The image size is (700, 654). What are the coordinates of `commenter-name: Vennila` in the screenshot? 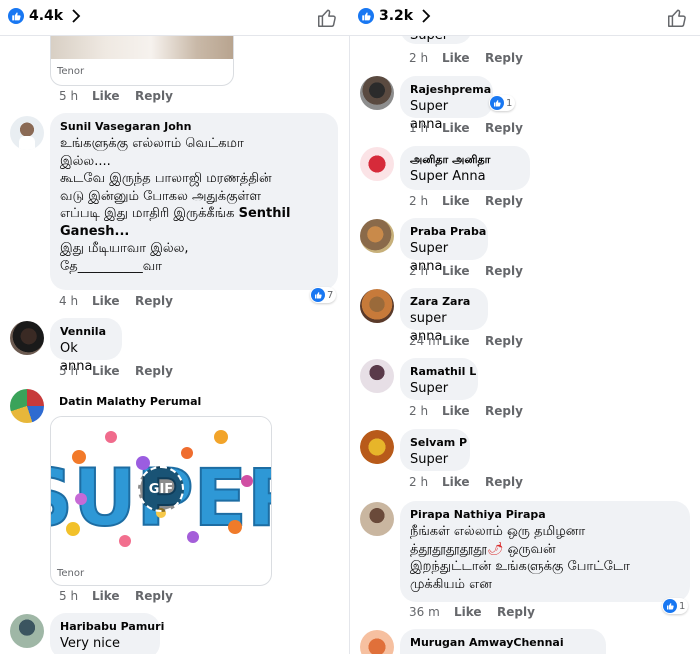 It's located at (86, 332).